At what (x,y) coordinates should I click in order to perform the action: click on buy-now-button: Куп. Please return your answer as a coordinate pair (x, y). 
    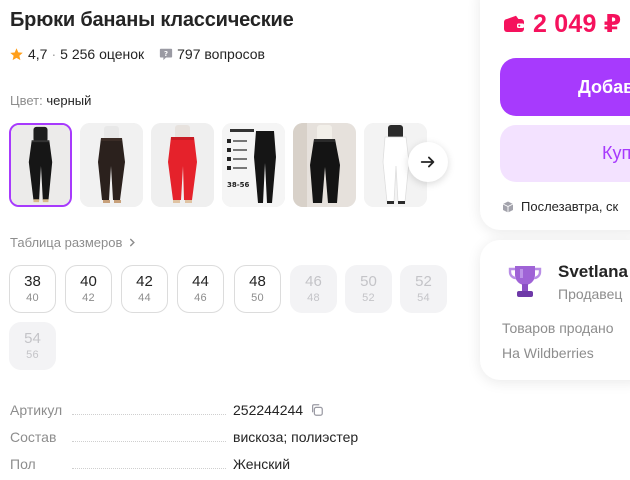
    Looking at the image, I should click on (565, 153).